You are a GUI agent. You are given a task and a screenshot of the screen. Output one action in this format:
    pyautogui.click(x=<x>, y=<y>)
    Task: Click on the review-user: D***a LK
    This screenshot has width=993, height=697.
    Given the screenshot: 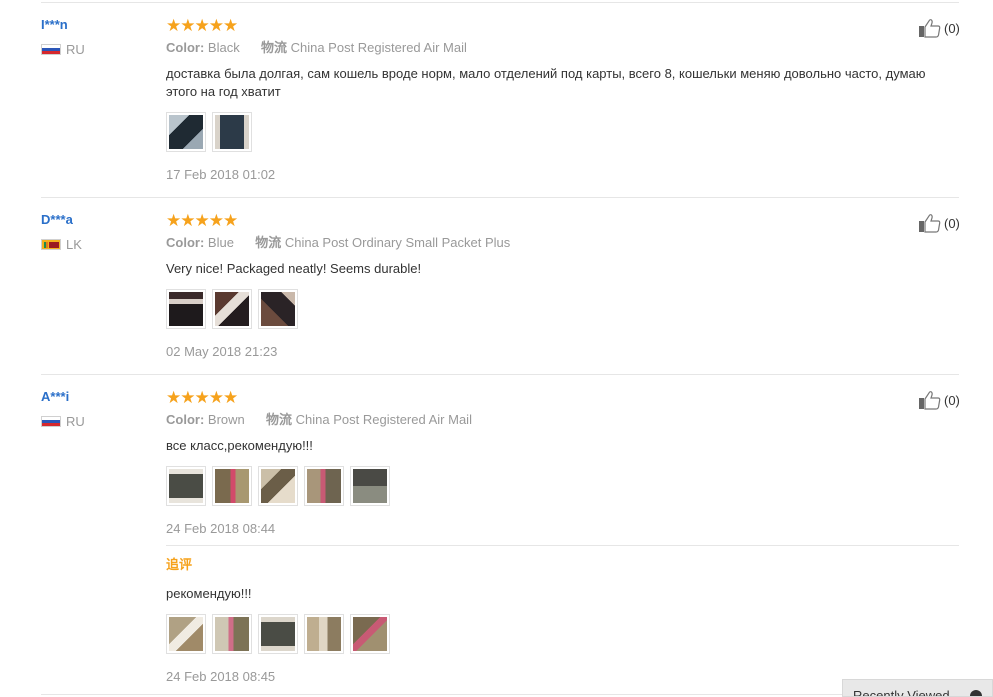 What is the action you would take?
    pyautogui.click(x=61, y=232)
    